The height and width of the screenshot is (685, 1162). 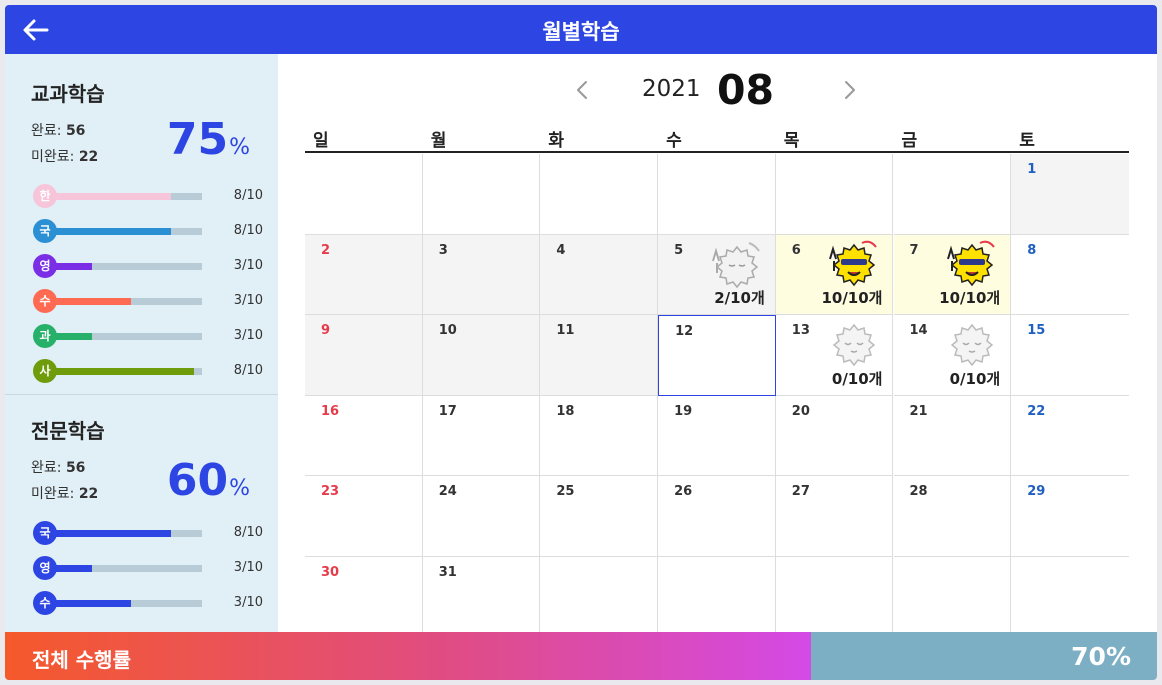 I want to click on calendar-day-cell: 5 2/10개, so click(x=717, y=275).